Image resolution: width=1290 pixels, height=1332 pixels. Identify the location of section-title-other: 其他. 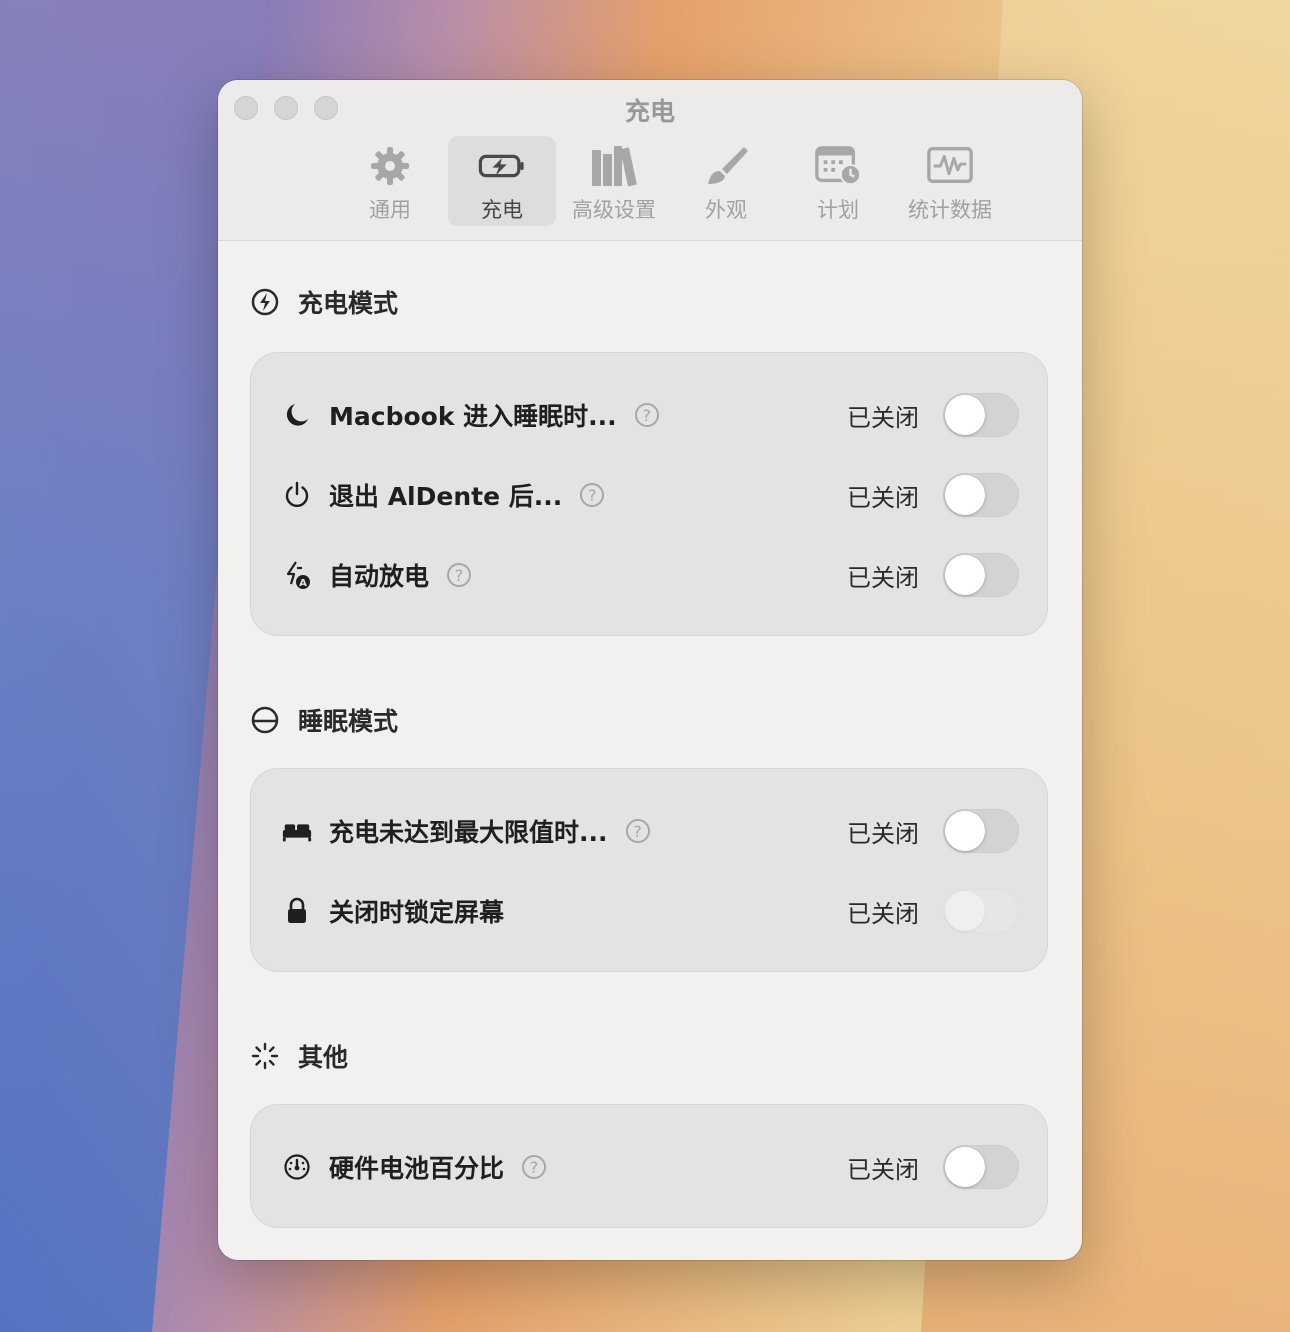
(299, 1056).